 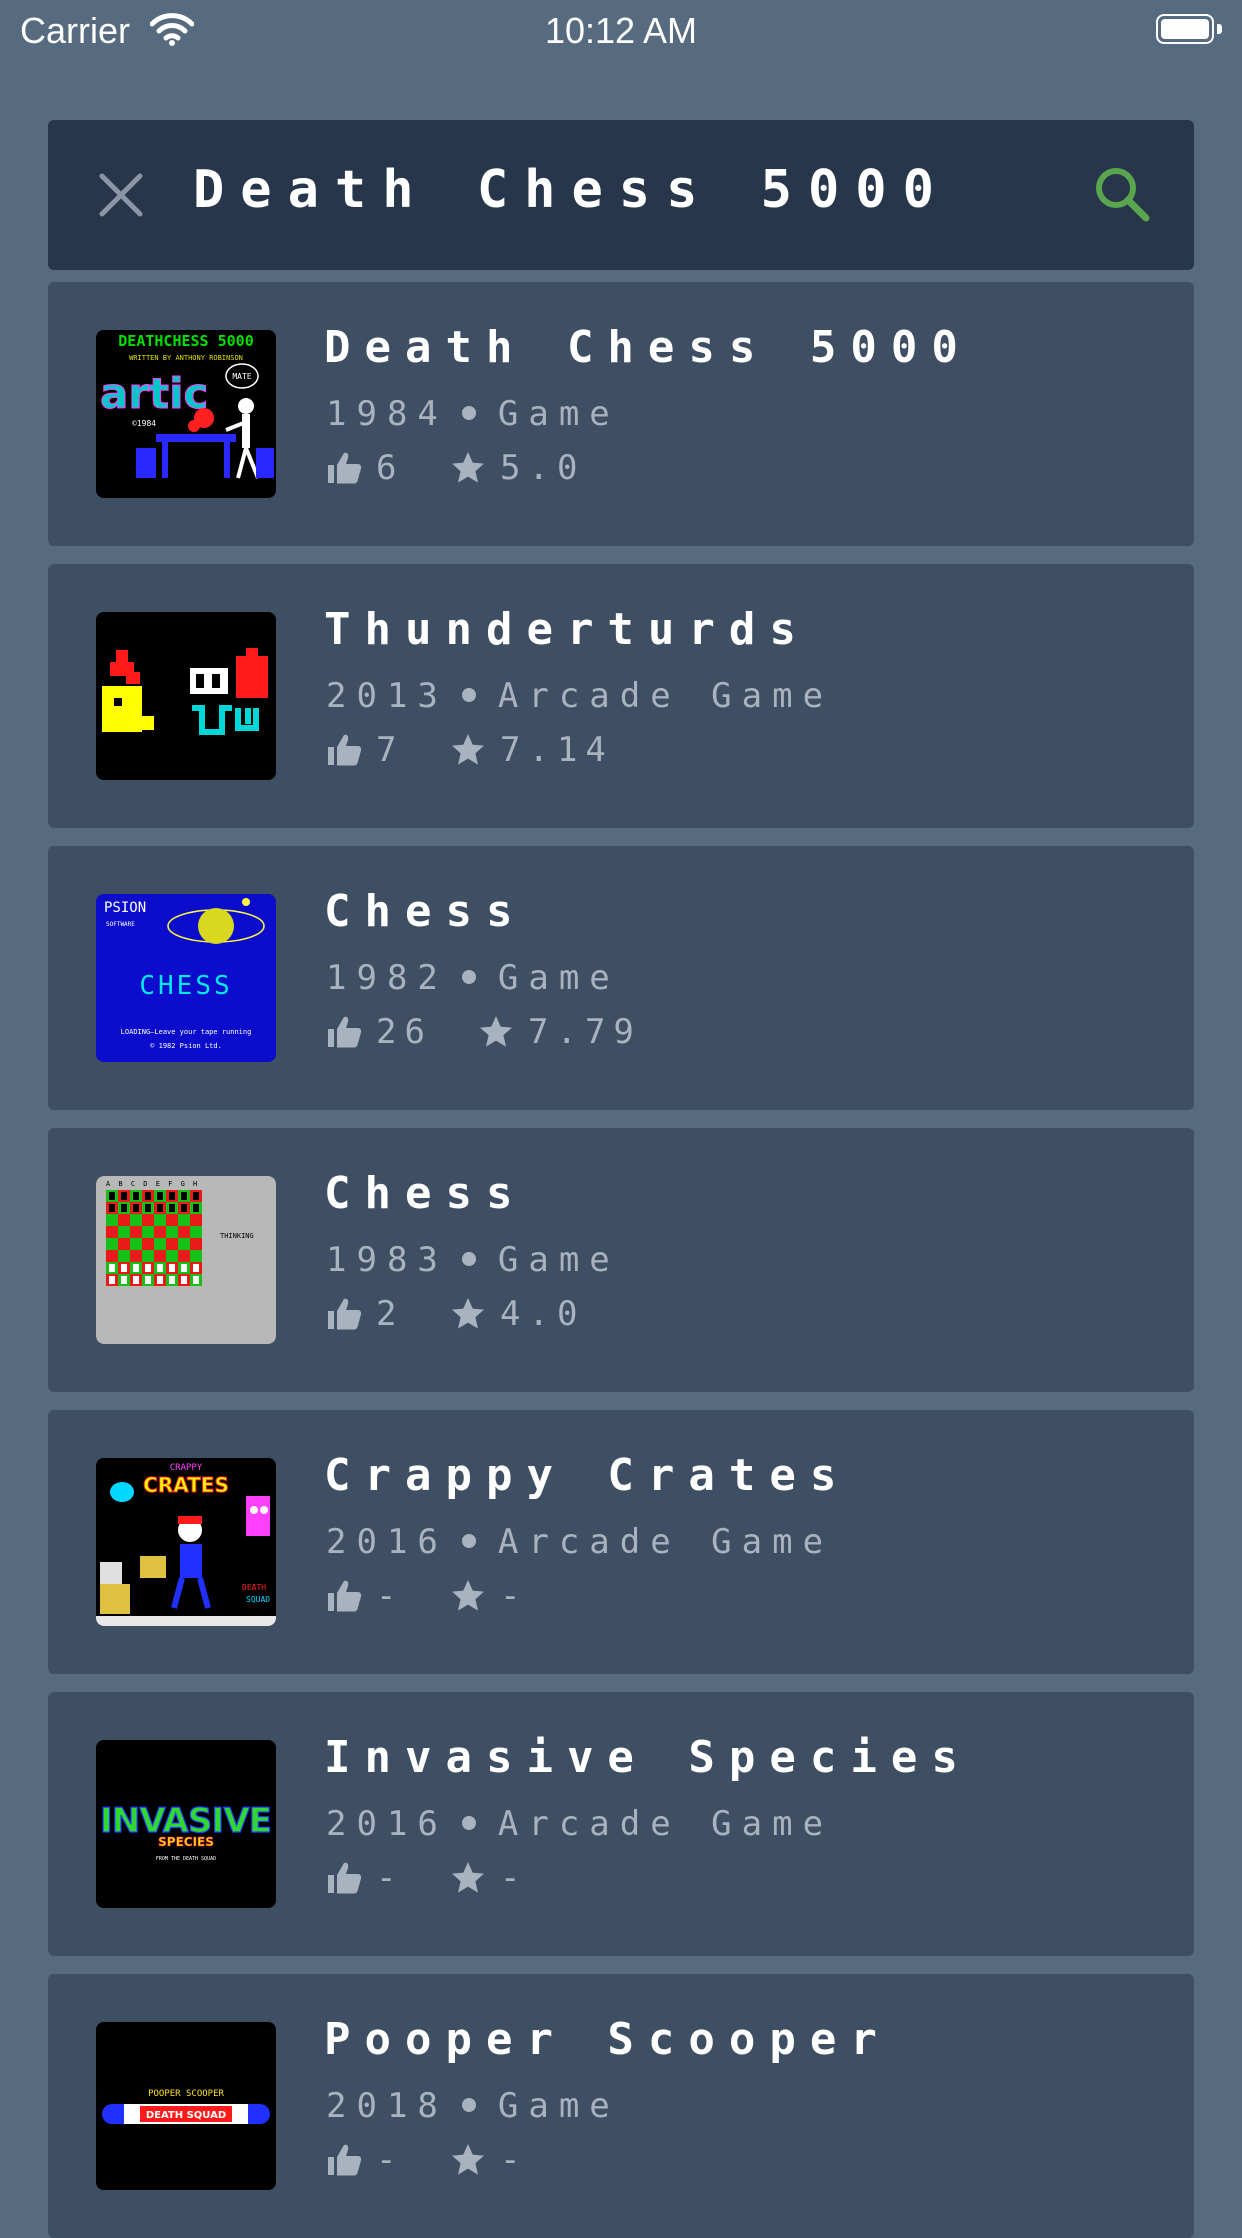 What do you see at coordinates (390, 1314) in the screenshot?
I see `likes-count: 2` at bounding box center [390, 1314].